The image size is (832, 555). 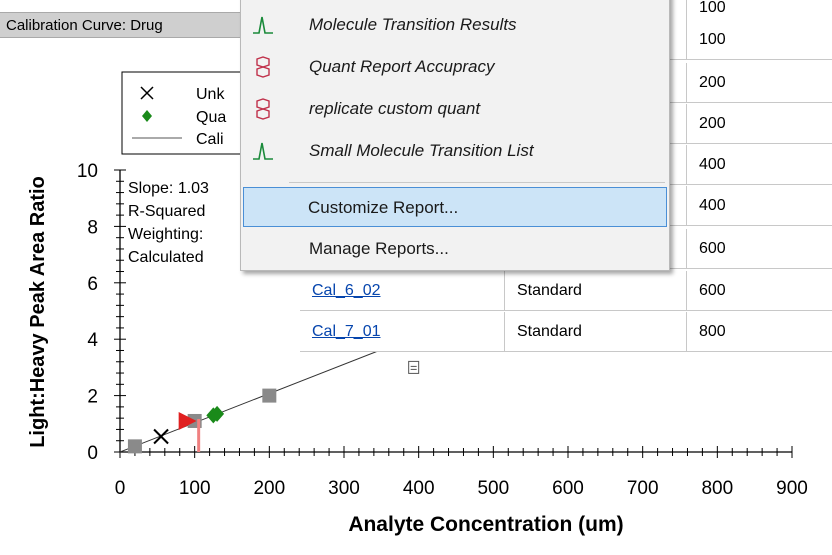 I want to click on table-row: Cal_7_01 Standard 800, so click(x=566, y=332).